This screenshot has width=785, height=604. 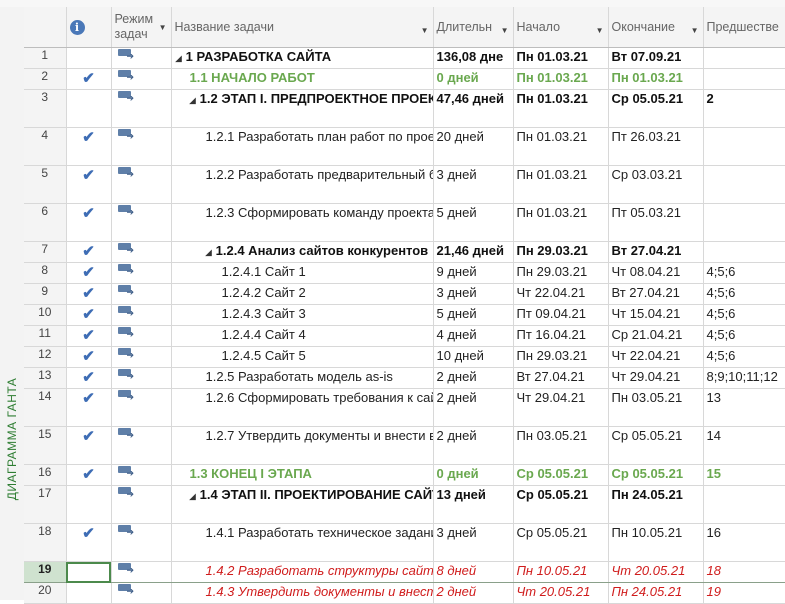 What do you see at coordinates (45, 184) in the screenshot?
I see `row-number: 5` at bounding box center [45, 184].